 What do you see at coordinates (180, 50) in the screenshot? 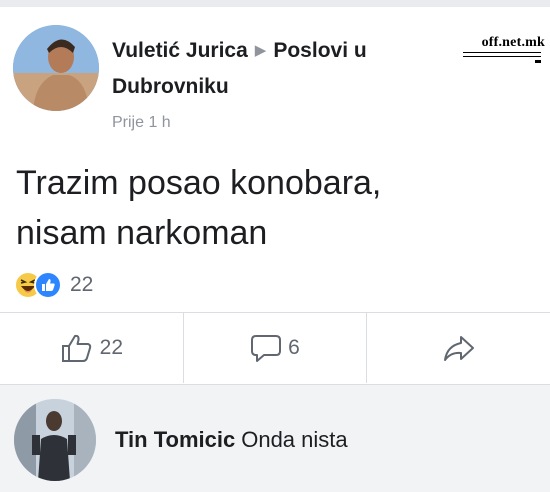
I see `post-author-name: Vuletić Jurica` at bounding box center [180, 50].